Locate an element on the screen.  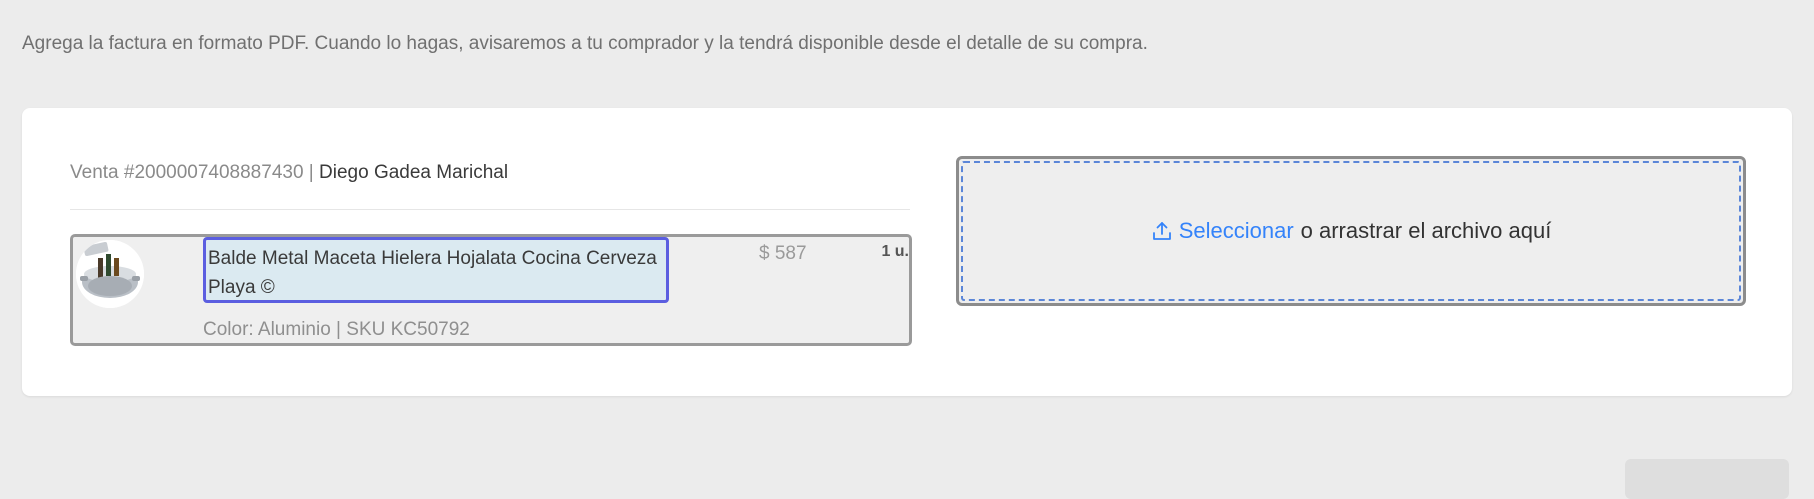
select-file-link: Seleccionar is located at coordinates (1236, 231).